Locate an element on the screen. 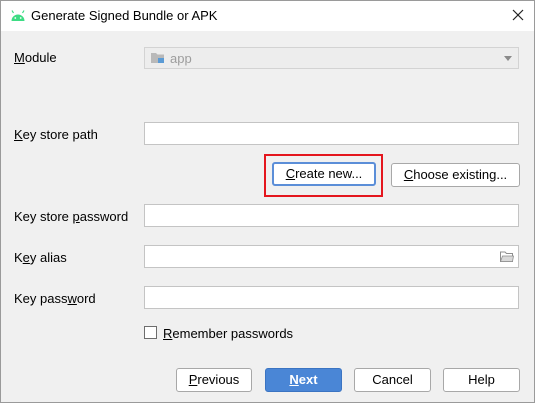 This screenshot has width=535, height=403. key-alias-label: Key alias is located at coordinates (40, 257).